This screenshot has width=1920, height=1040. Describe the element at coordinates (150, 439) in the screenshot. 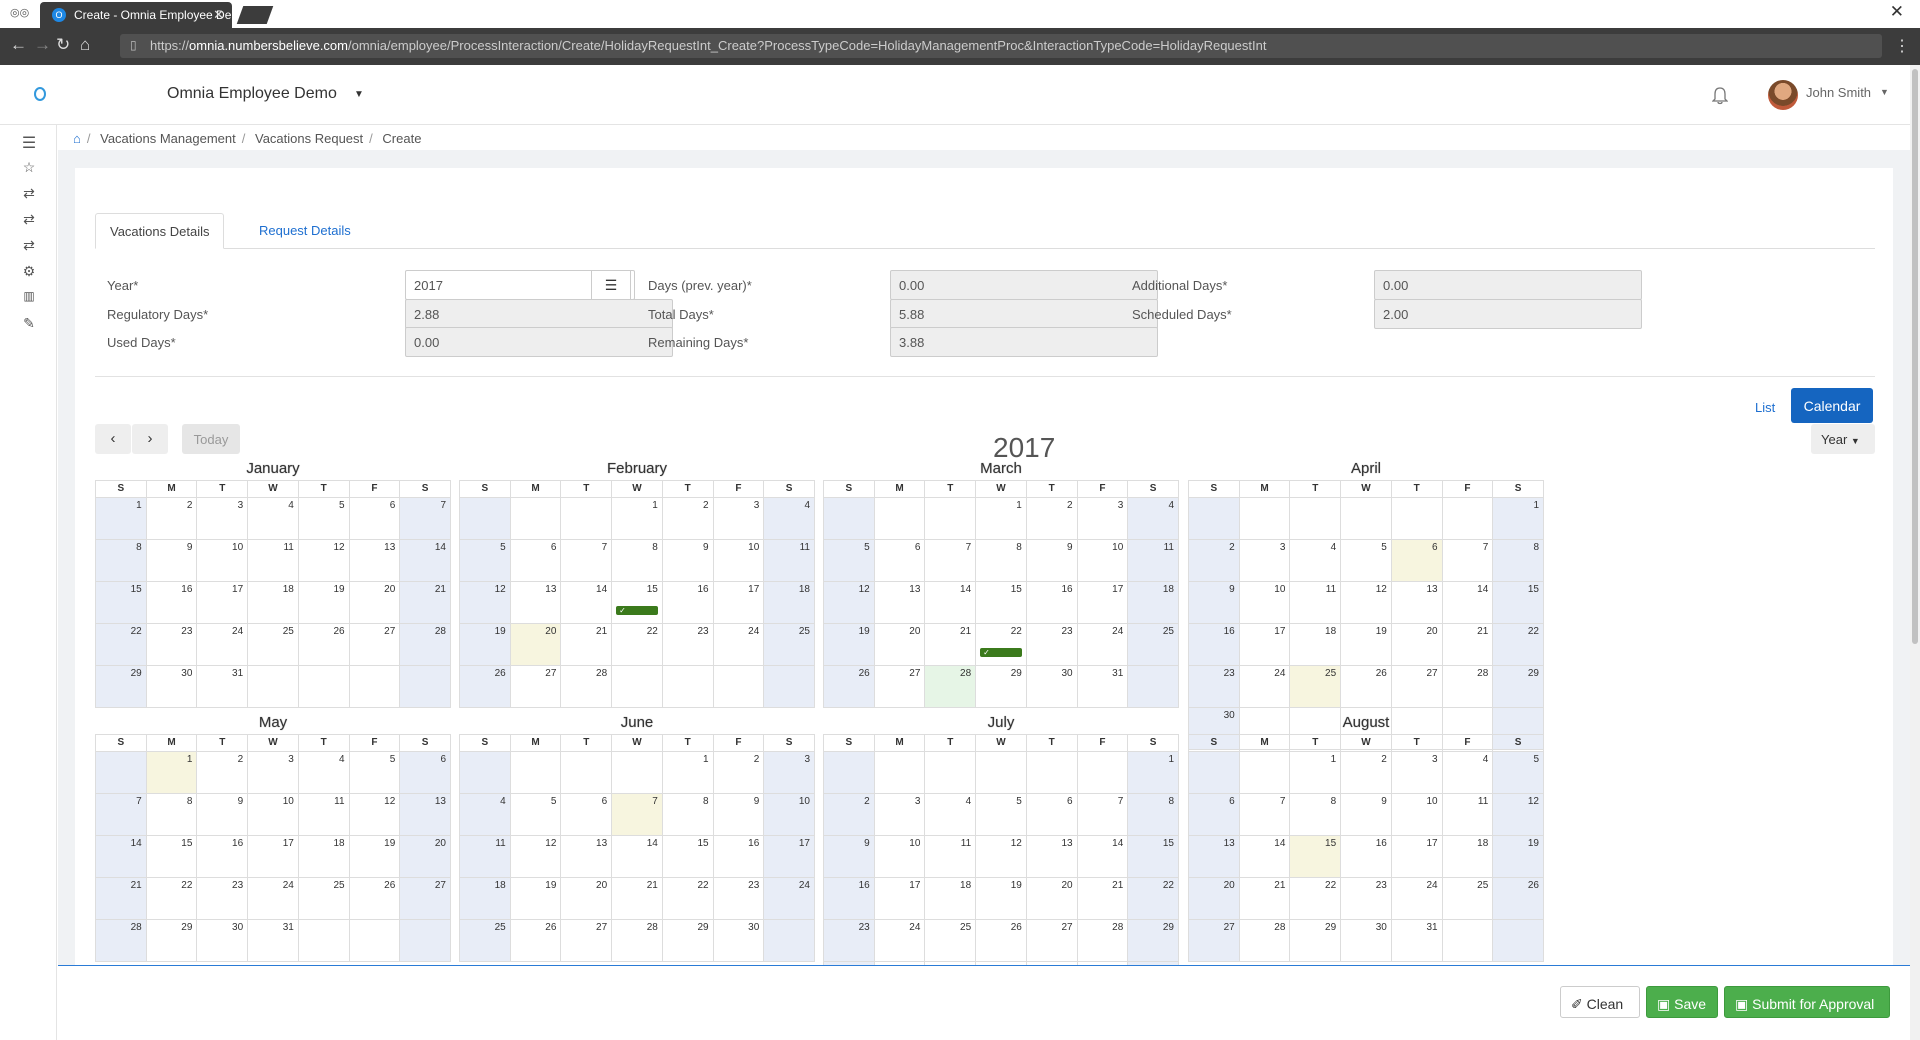

I see `next-year-button: ›` at that location.